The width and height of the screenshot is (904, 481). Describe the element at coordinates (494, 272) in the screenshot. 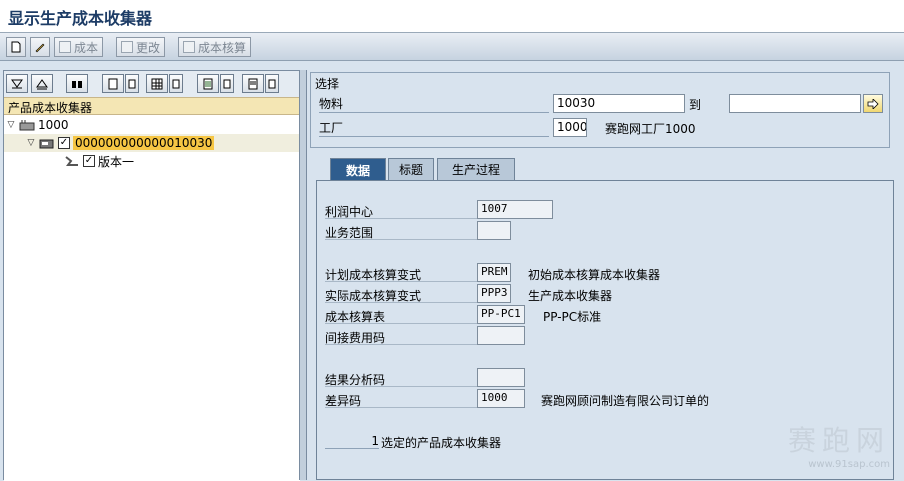

I see `planned-costing-variant-field: PREM` at that location.